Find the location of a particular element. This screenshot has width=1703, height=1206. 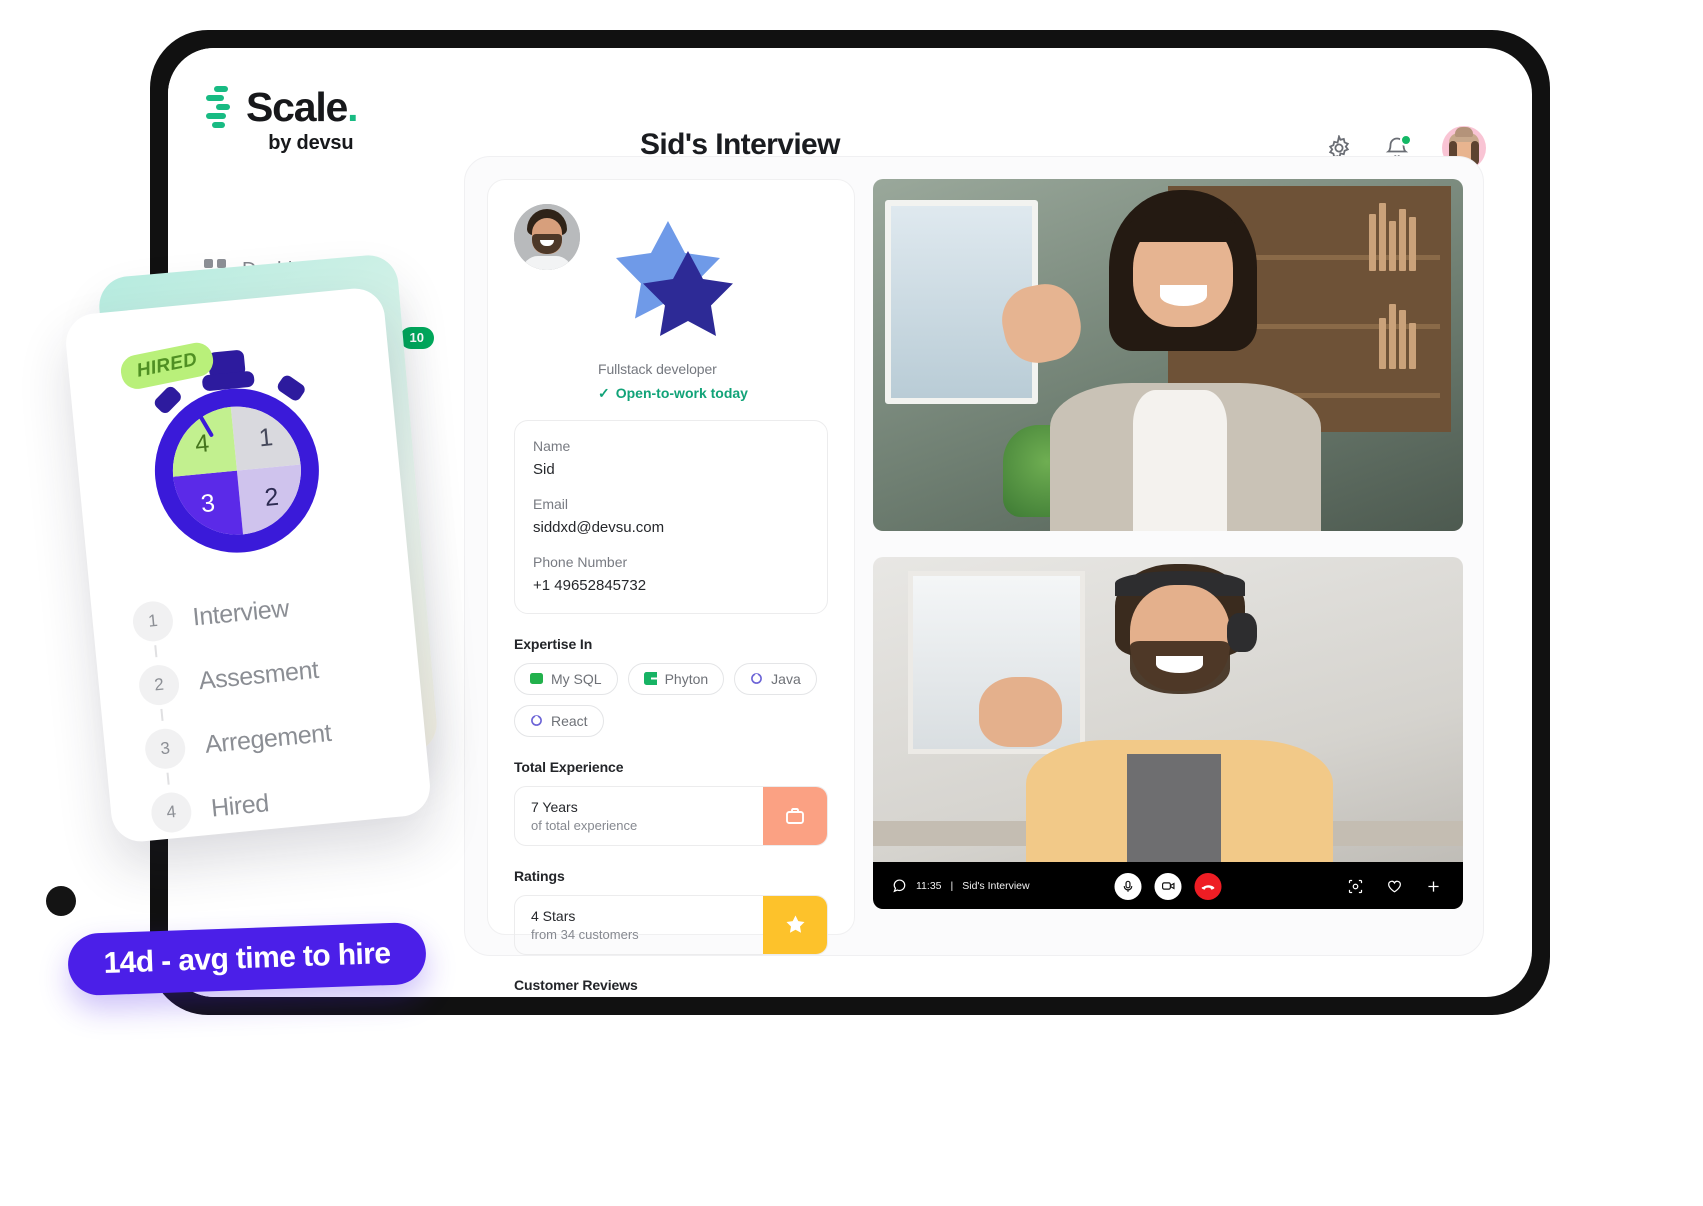

phone-hangup-icon is located at coordinates (1207, 887).